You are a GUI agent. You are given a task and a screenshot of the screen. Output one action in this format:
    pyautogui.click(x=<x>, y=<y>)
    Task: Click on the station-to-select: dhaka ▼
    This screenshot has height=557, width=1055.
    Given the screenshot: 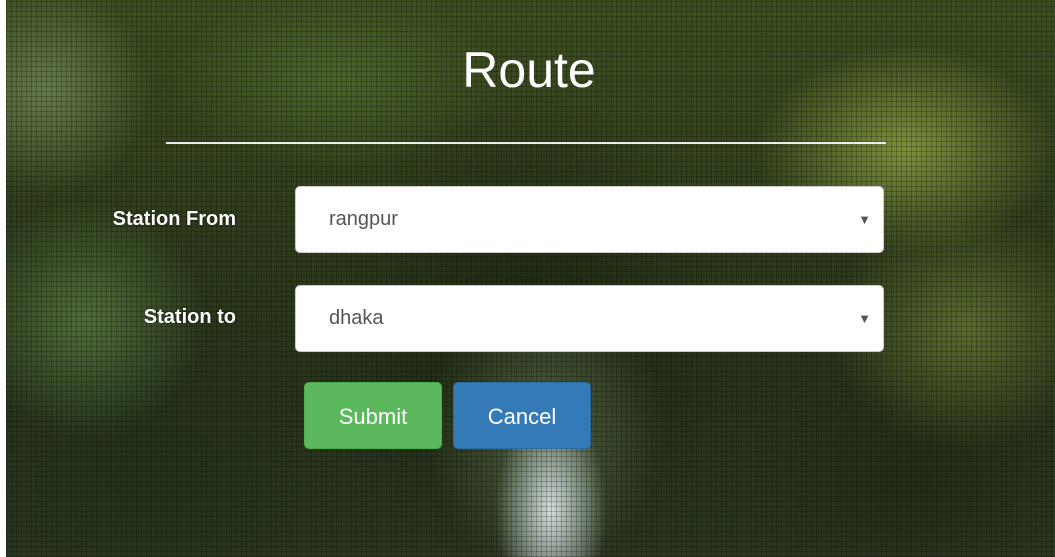 What is the action you would take?
    pyautogui.click(x=589, y=318)
    